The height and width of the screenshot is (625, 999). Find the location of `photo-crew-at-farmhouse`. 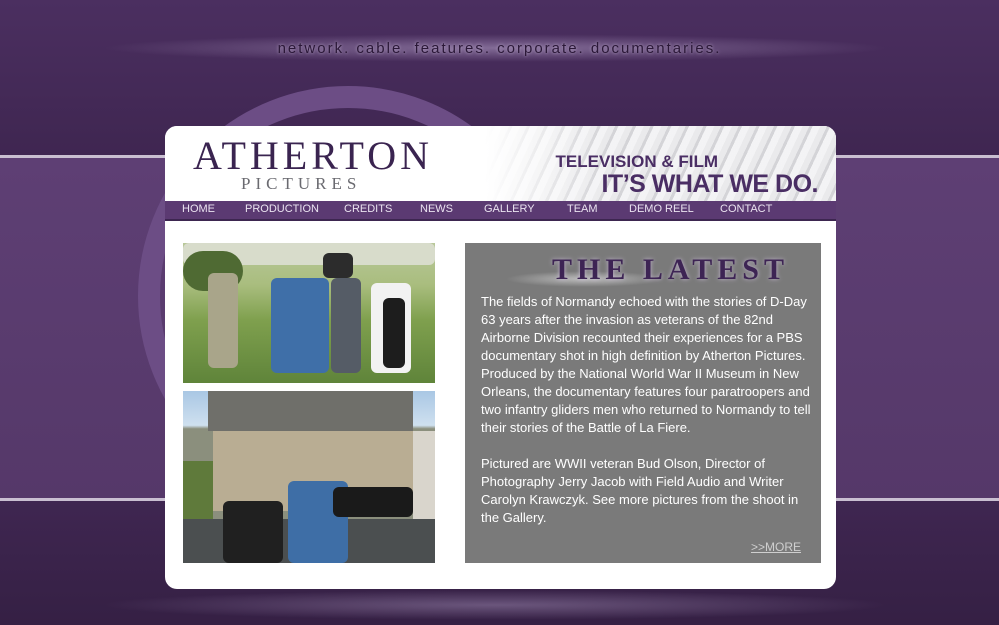

photo-crew-at-farmhouse is located at coordinates (309, 477).